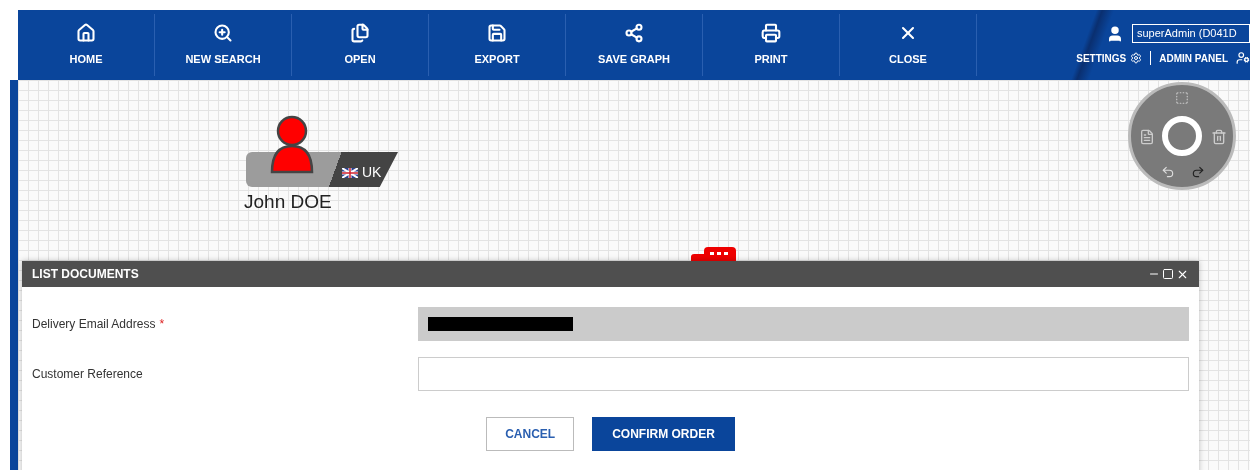 Image resolution: width=1250 pixels, height=470 pixels. I want to click on home-icon, so click(86, 32).